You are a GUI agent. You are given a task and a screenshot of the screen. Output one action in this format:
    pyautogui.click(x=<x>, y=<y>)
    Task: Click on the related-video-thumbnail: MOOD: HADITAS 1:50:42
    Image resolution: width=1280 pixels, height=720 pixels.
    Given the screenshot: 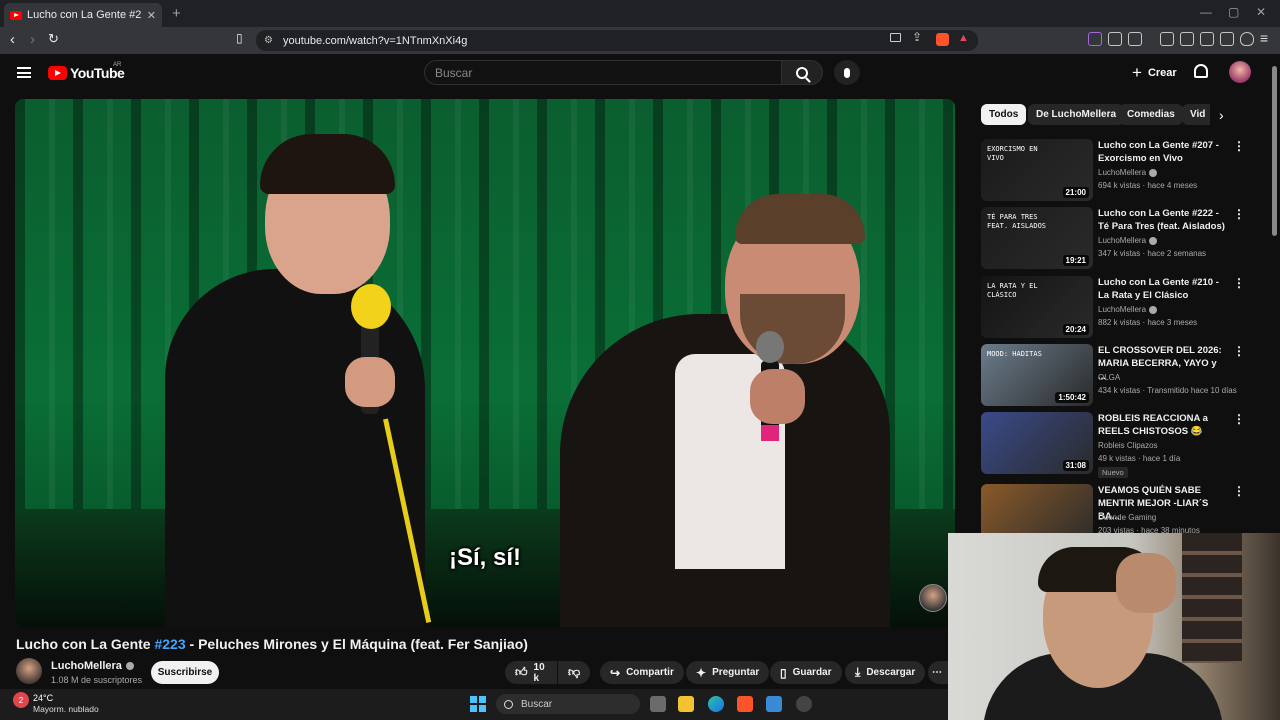 What is the action you would take?
    pyautogui.click(x=1037, y=375)
    